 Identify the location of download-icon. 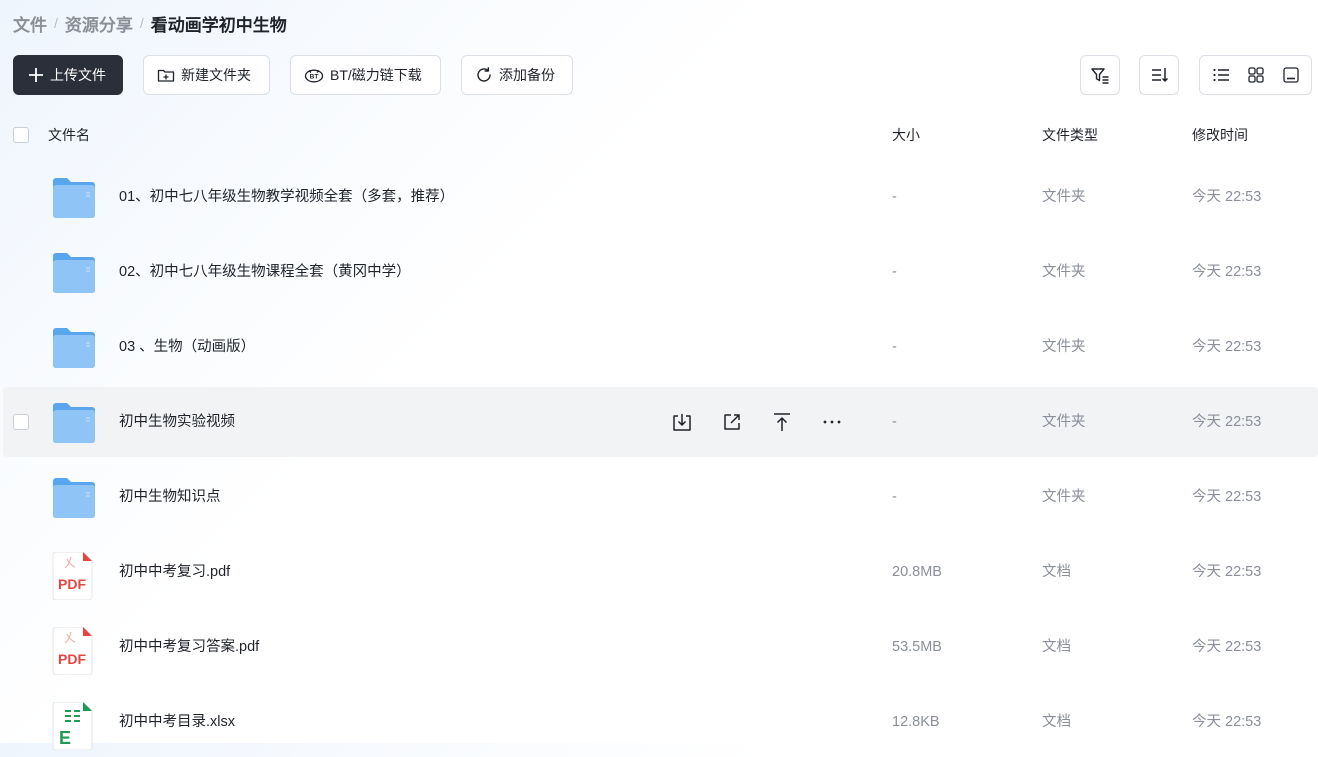
(682, 422).